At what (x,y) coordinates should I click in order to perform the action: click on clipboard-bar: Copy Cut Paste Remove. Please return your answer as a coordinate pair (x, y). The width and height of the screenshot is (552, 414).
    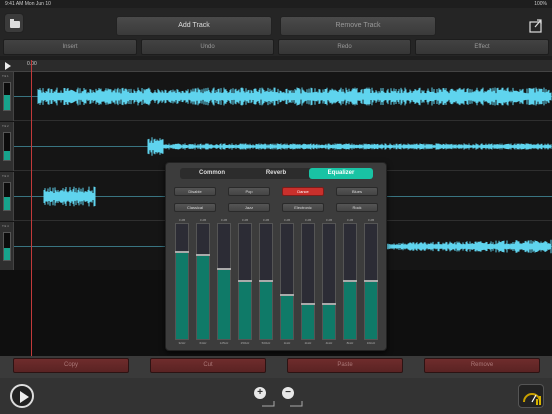
    Looking at the image, I should click on (276, 367).